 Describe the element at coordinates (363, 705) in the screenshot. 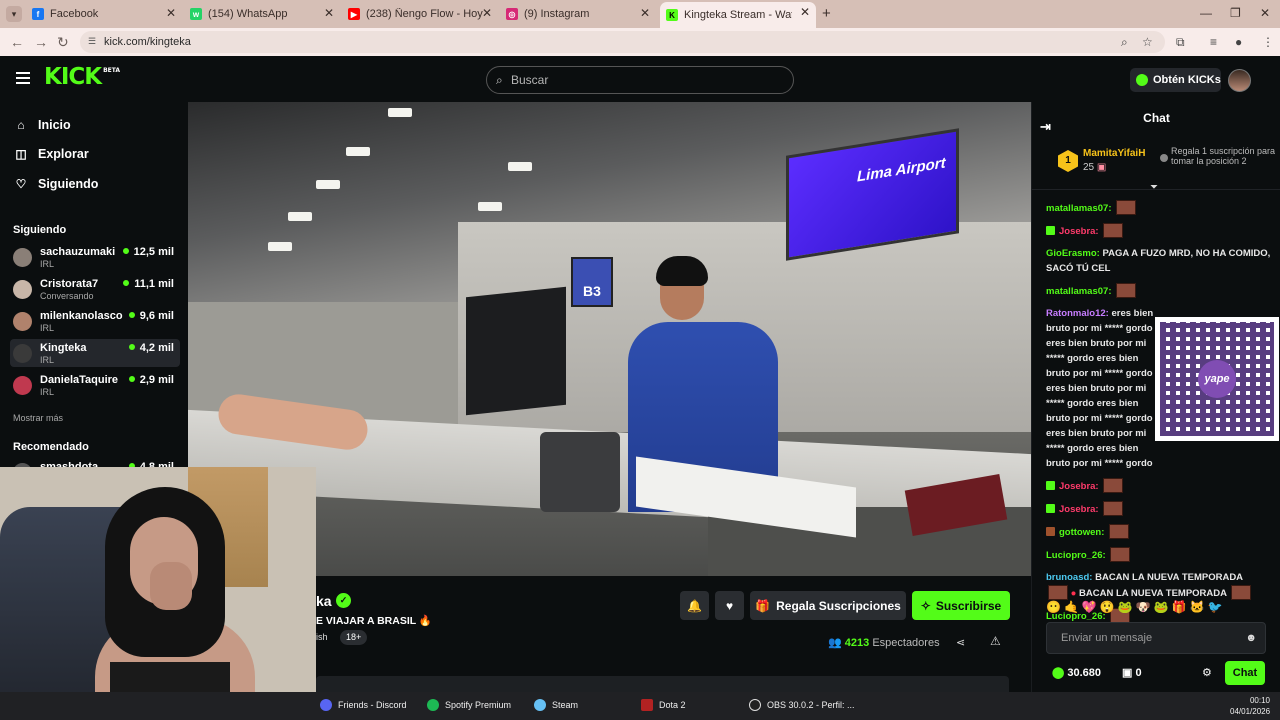

I see `taskbar-item-discord: Friends - Discord` at that location.